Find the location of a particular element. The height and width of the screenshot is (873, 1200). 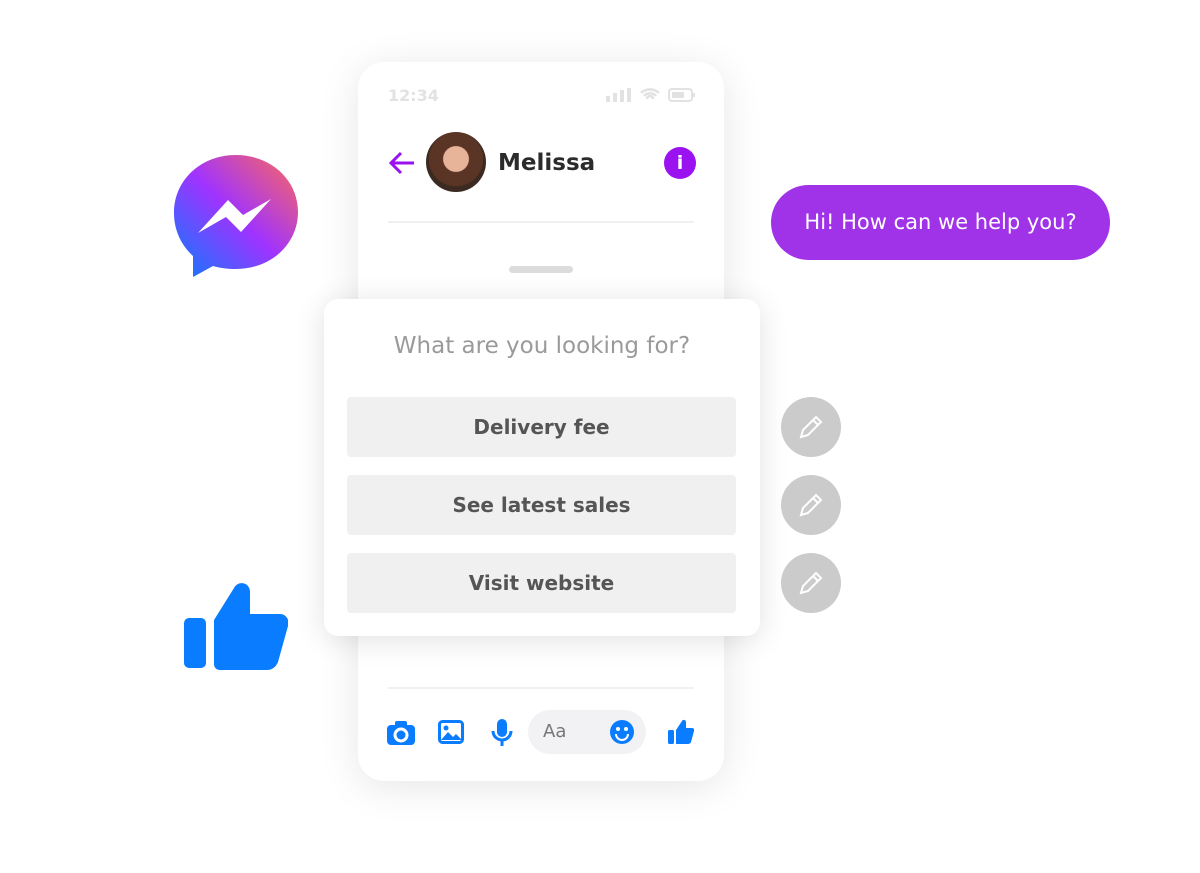

option-visit-website: Visit website is located at coordinates (541, 583).